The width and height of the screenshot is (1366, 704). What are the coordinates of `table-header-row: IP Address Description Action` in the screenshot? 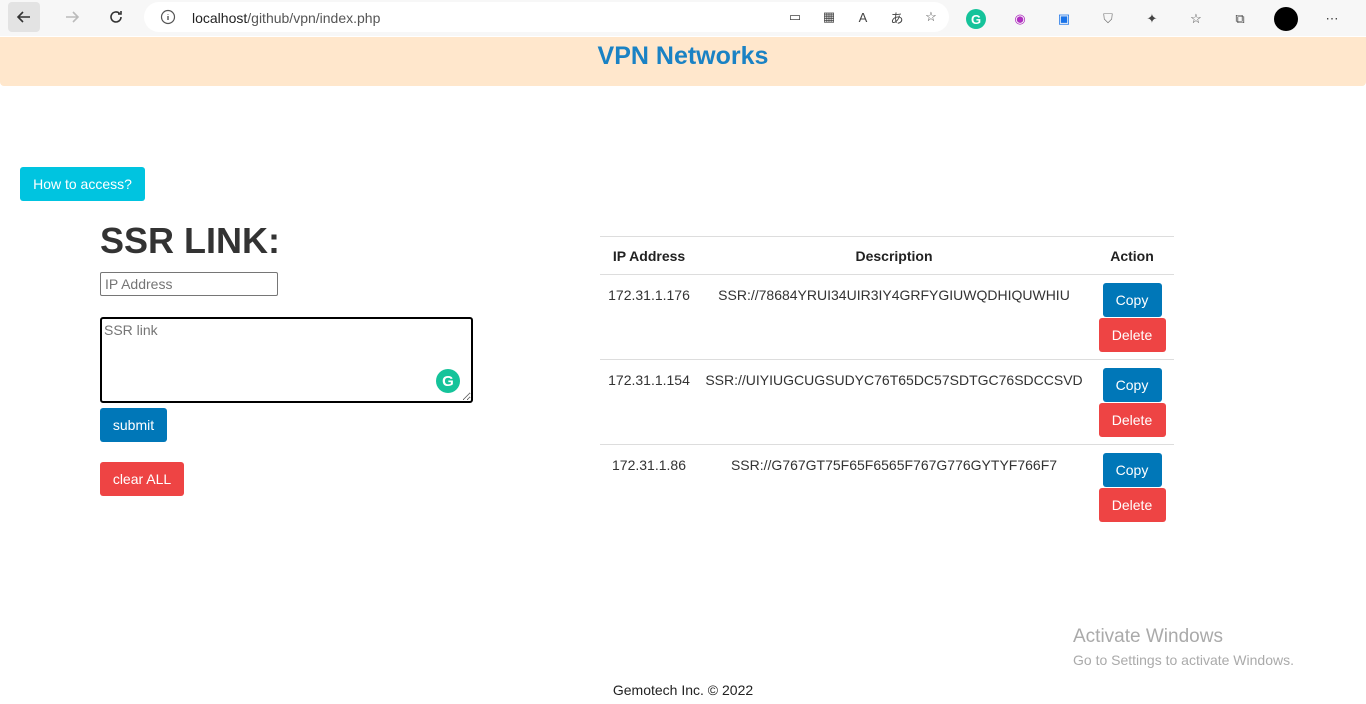 It's located at (887, 255).